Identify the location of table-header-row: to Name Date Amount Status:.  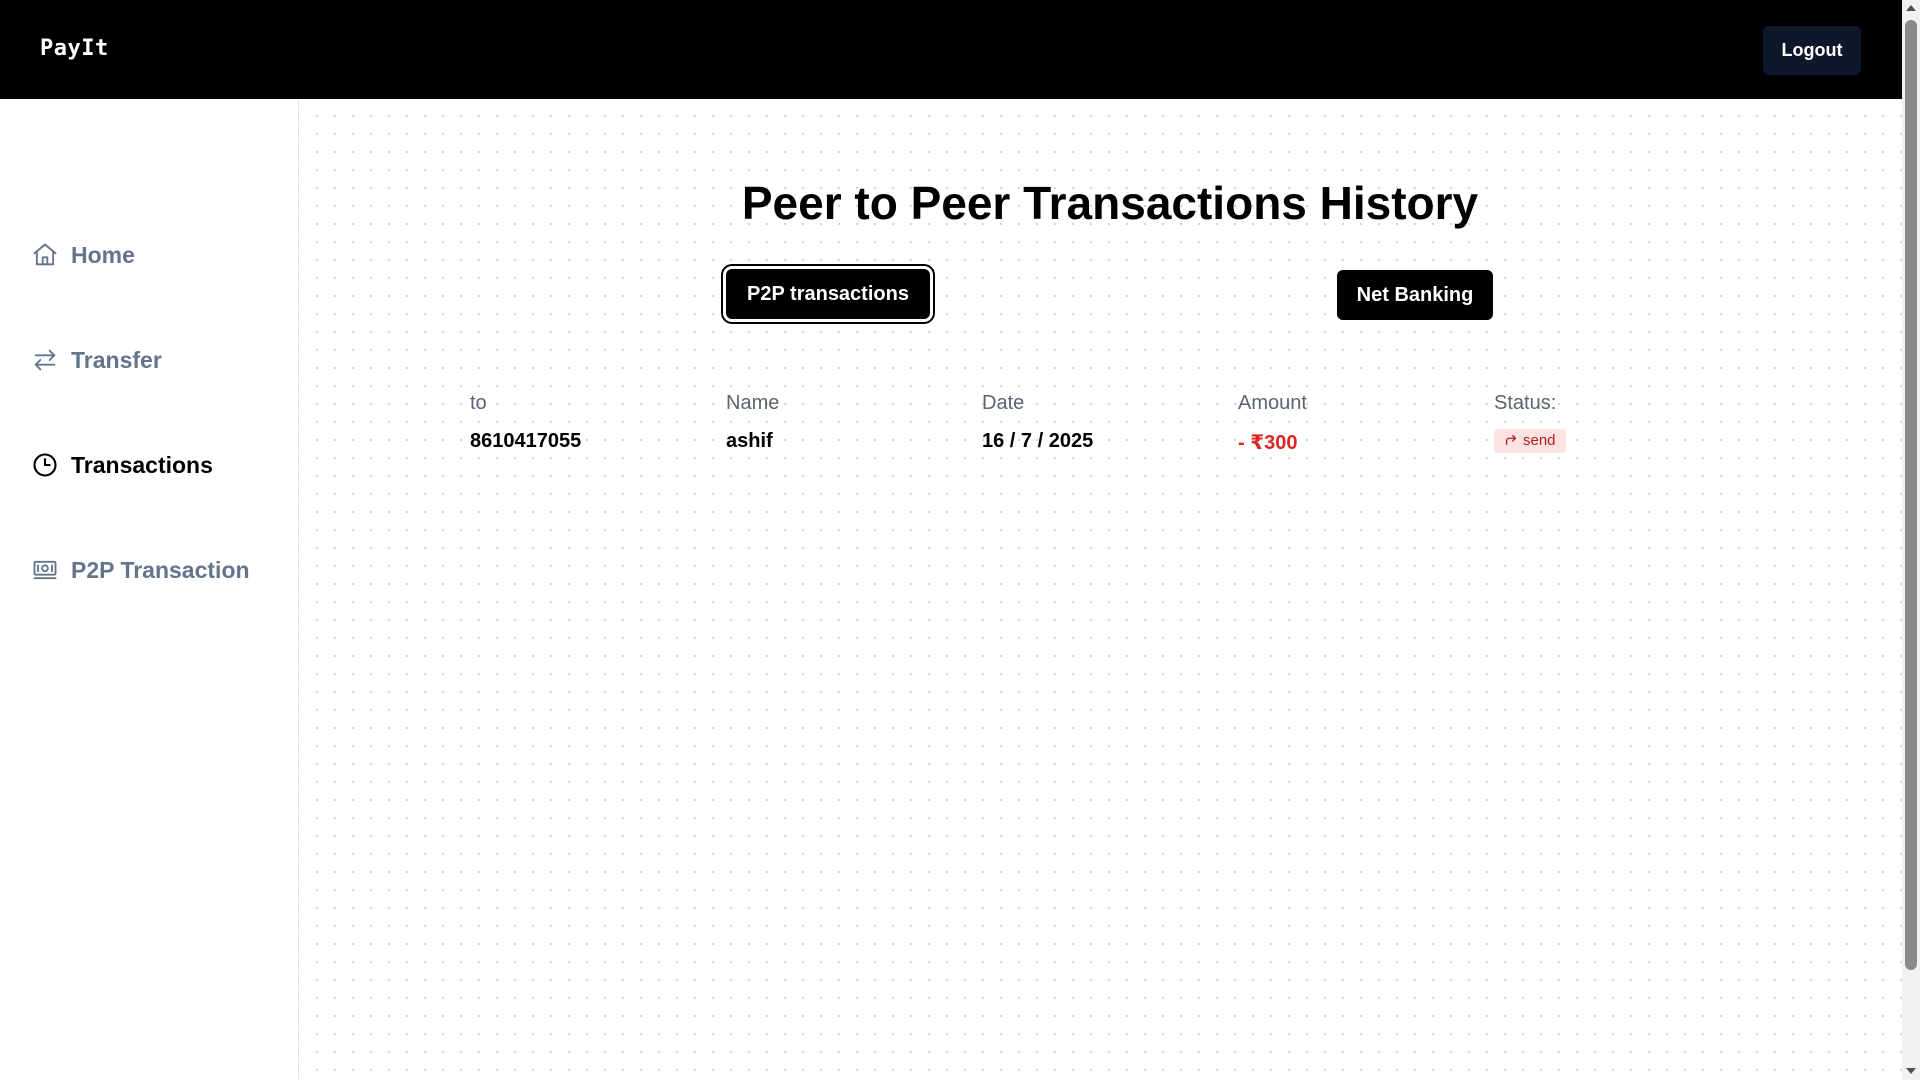
(1120, 411).